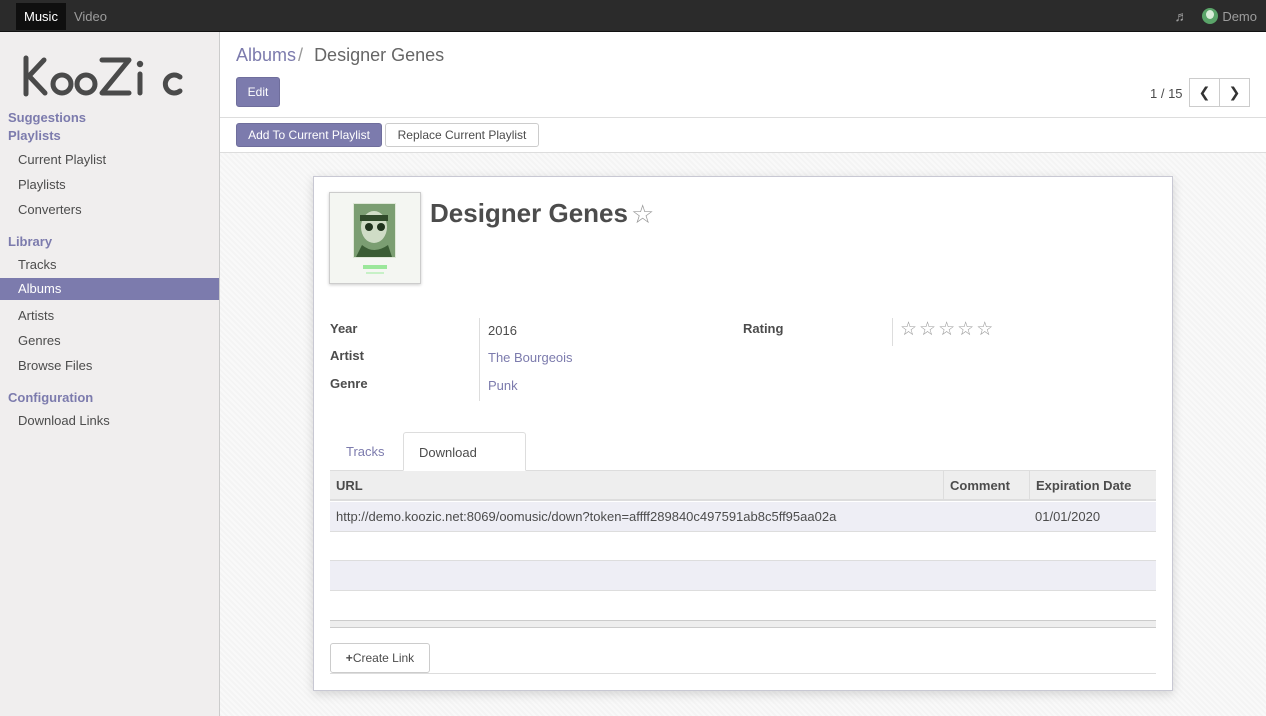 Image resolution: width=1266 pixels, height=716 pixels. I want to click on rating-widget: ☆☆☆☆☆, so click(947, 329).